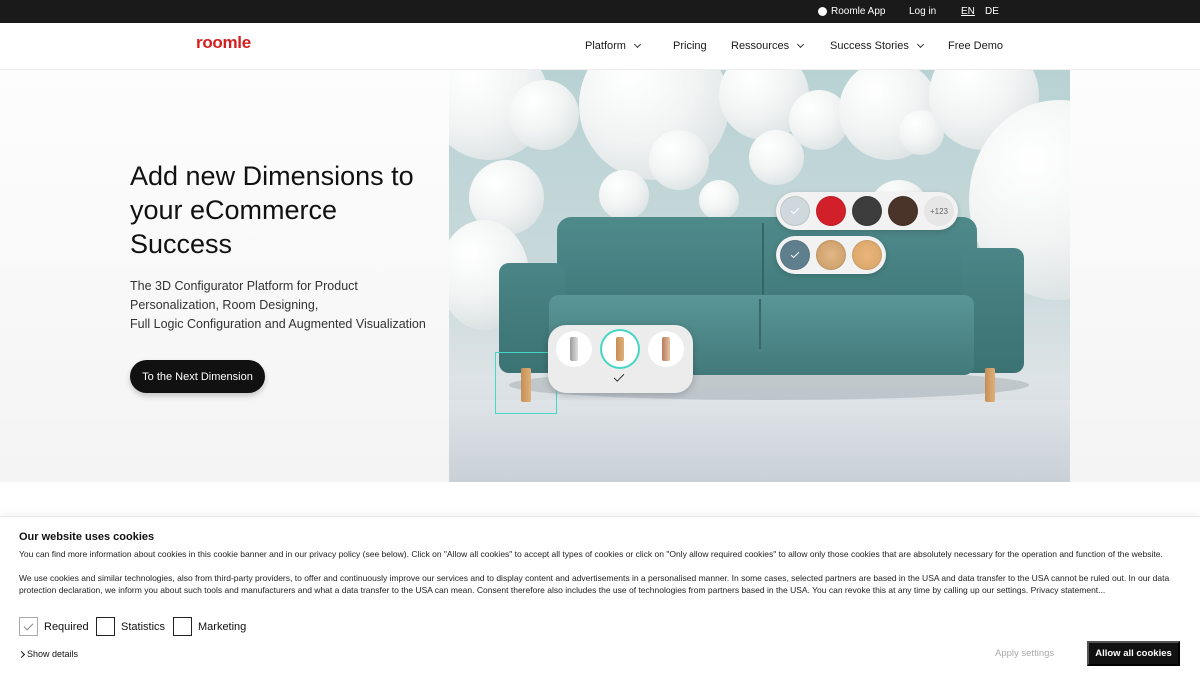 The image size is (1200, 677). I want to click on marketing-checkbox, so click(182, 626).